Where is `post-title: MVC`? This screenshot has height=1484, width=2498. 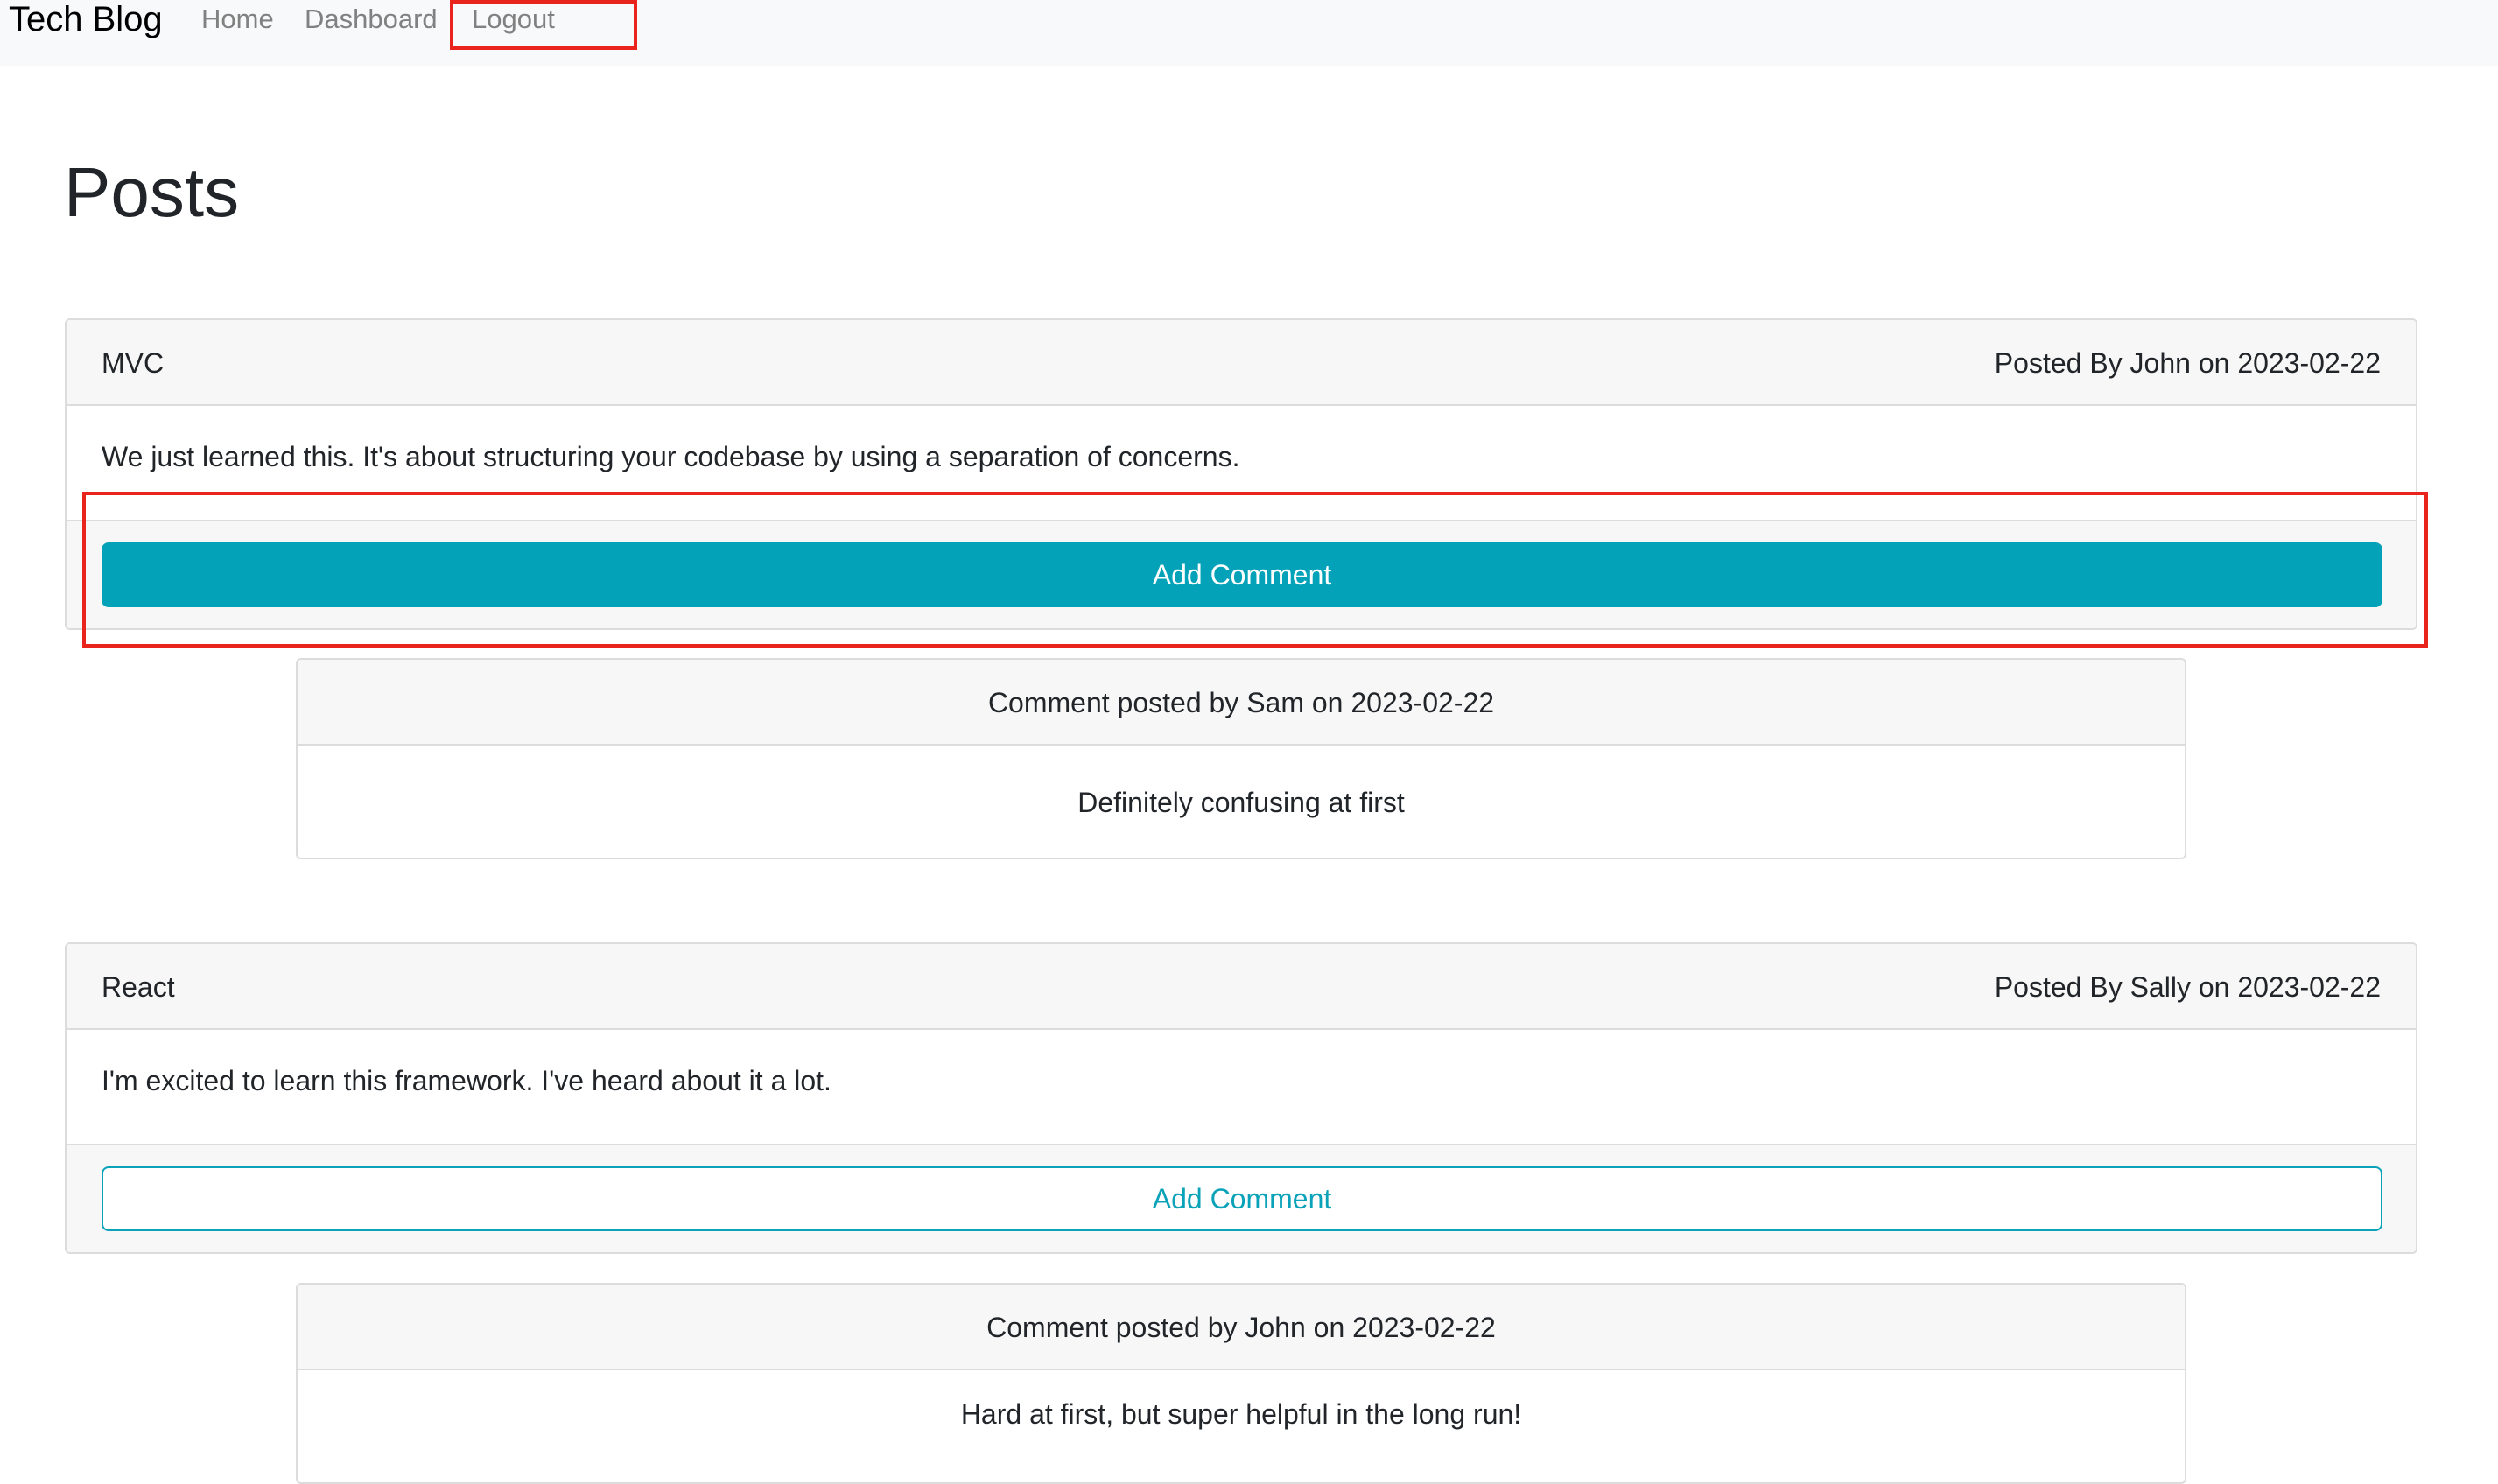
post-title: MVC is located at coordinates (133, 363).